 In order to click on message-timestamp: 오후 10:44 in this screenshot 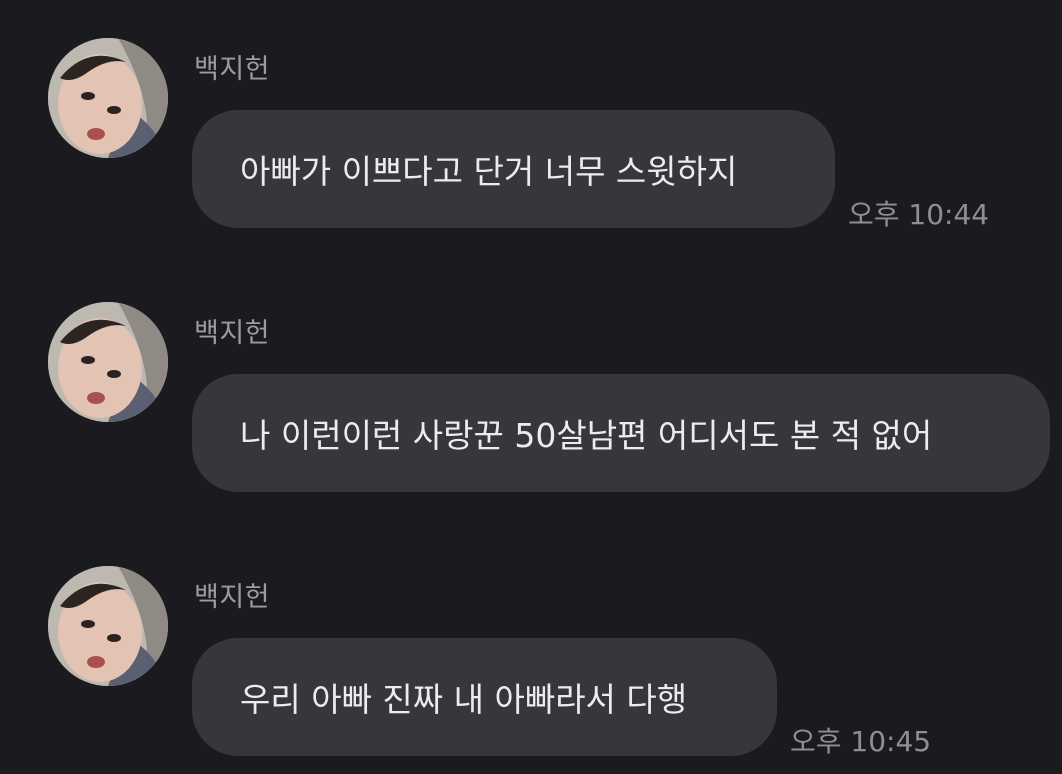, I will do `click(919, 214)`.